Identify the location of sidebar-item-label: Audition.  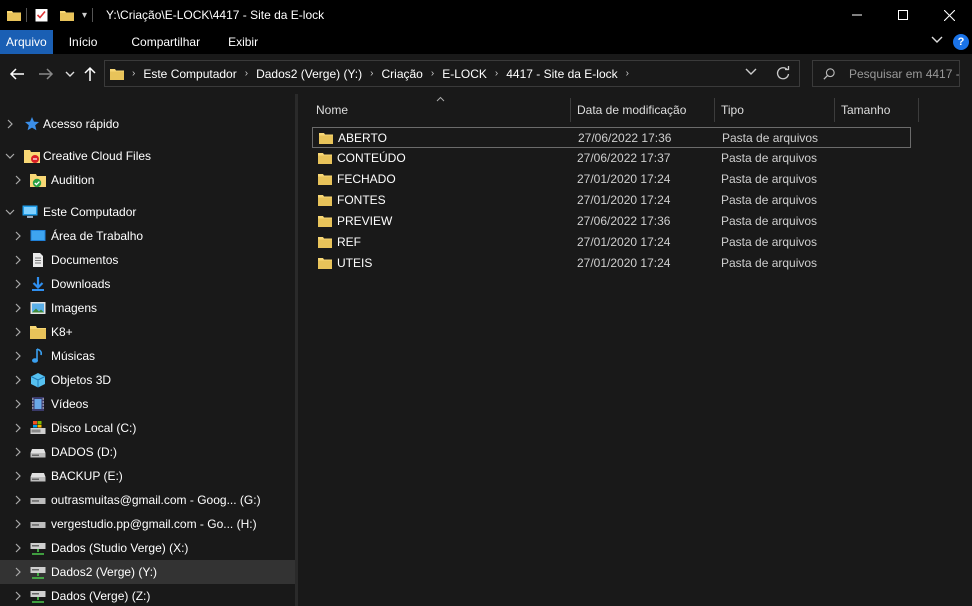
(73, 180).